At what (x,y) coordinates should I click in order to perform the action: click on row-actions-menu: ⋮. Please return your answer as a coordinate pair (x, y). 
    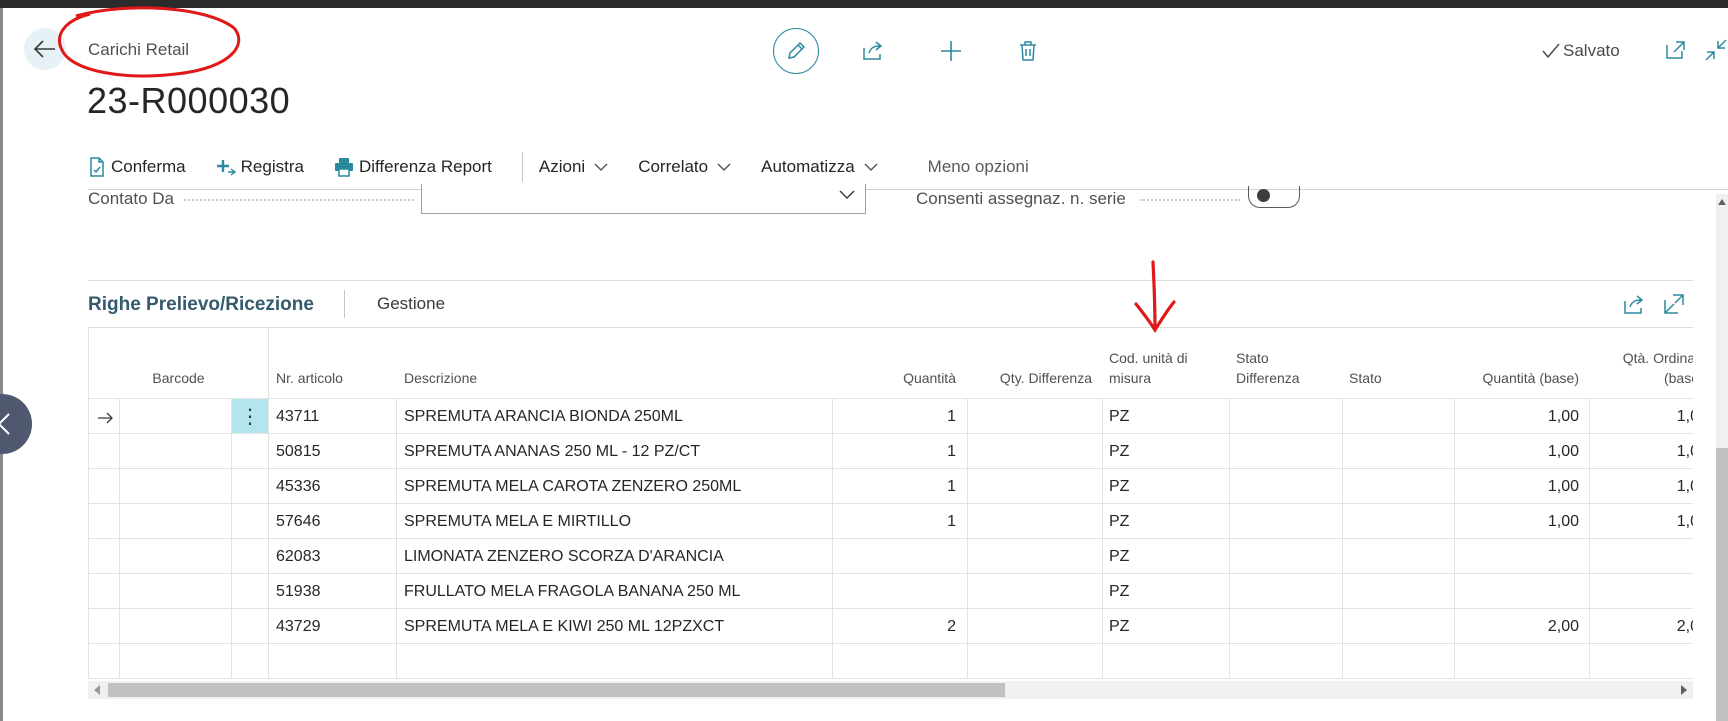
    Looking at the image, I should click on (250, 416).